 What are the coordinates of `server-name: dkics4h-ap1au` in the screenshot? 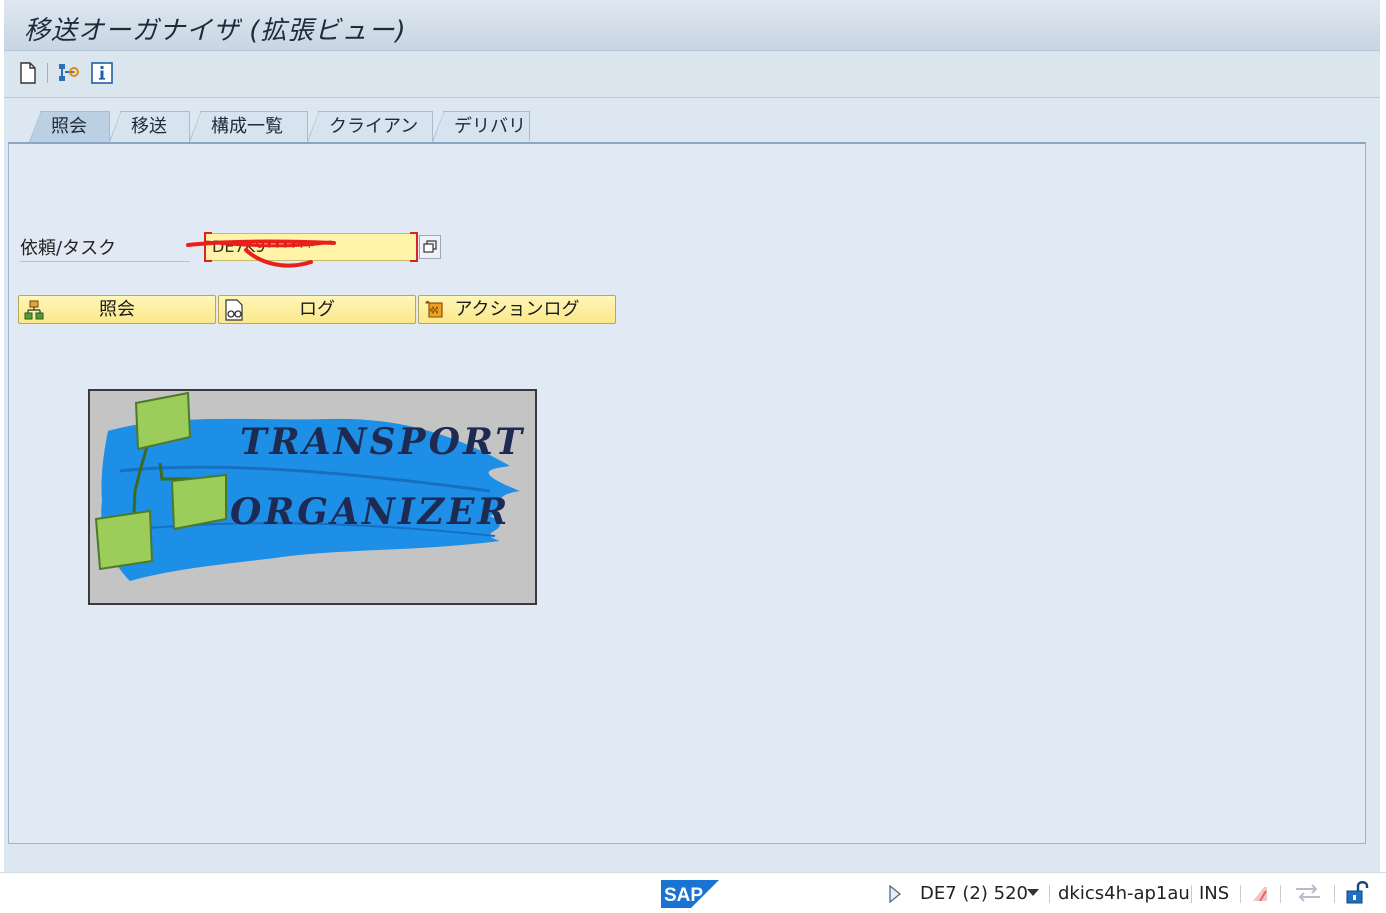 It's located at (1124, 893).